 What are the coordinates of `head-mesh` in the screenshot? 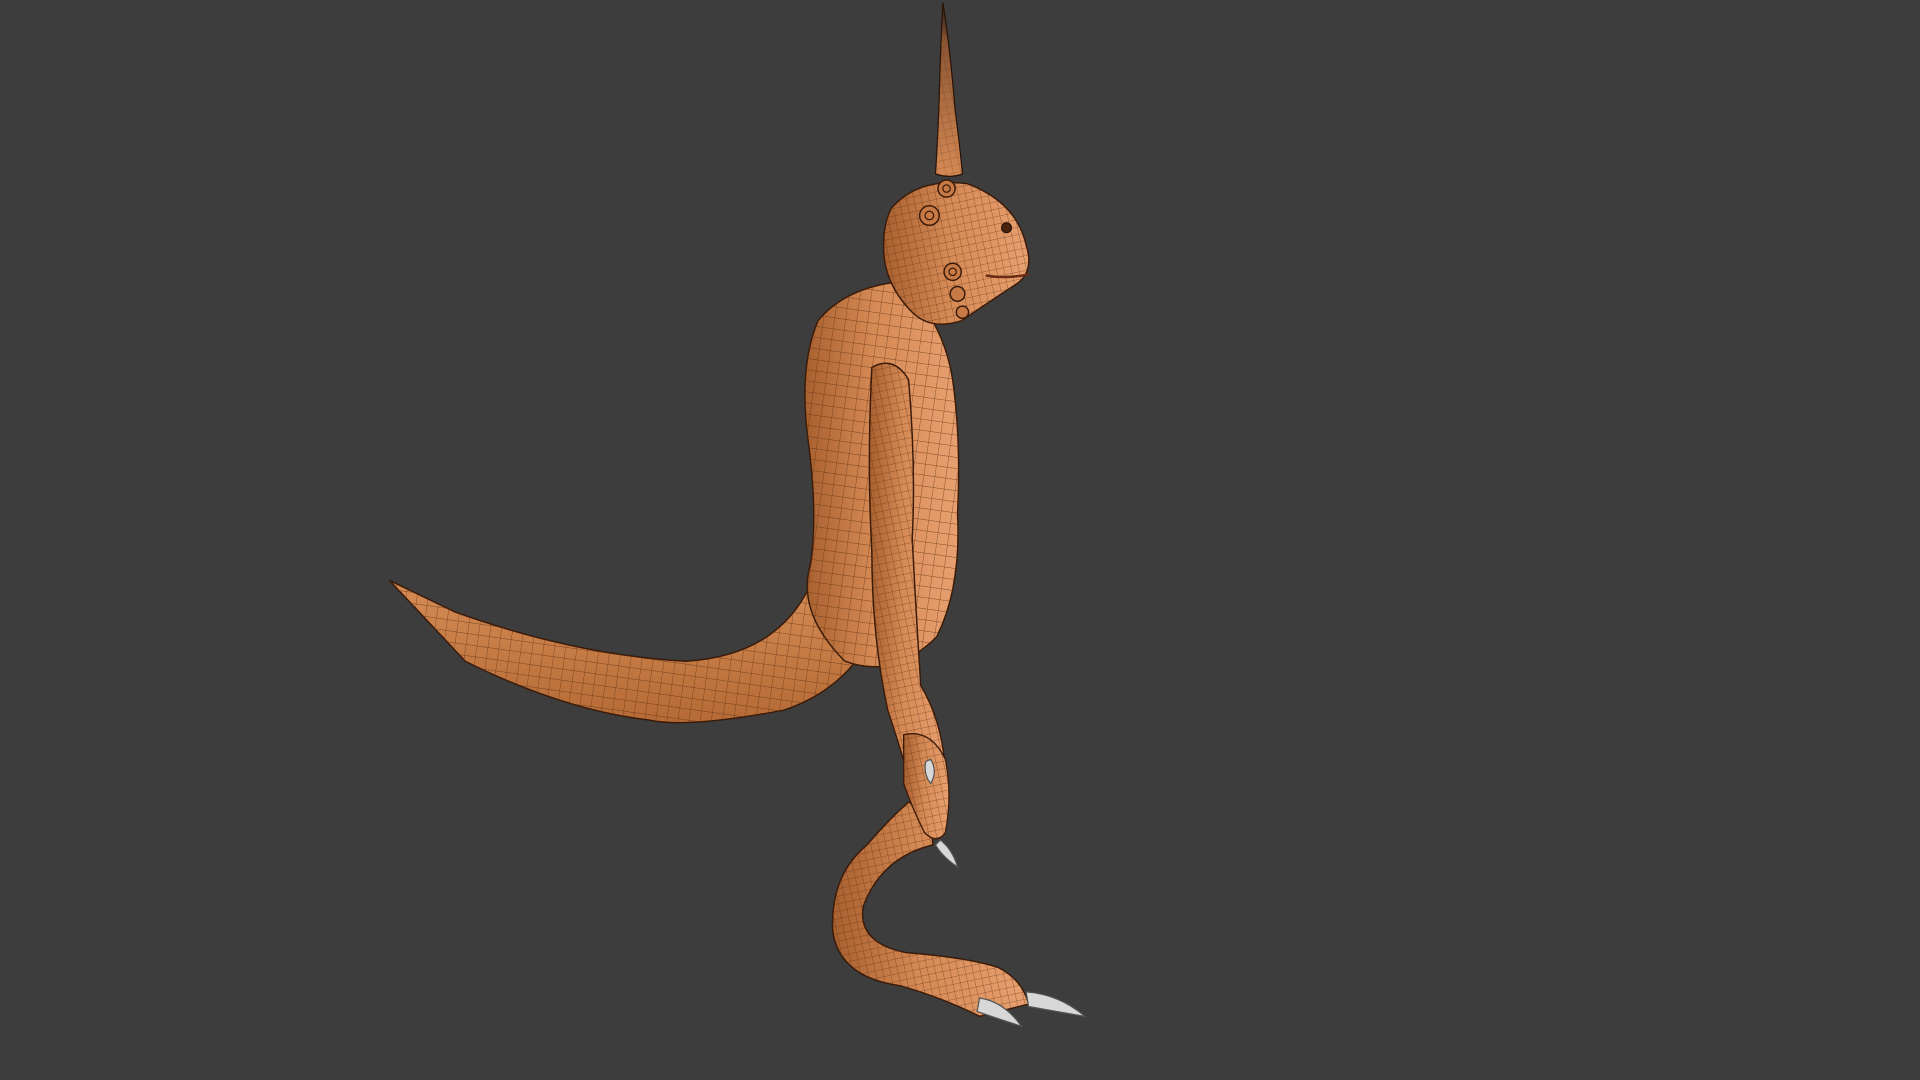 It's located at (956, 253).